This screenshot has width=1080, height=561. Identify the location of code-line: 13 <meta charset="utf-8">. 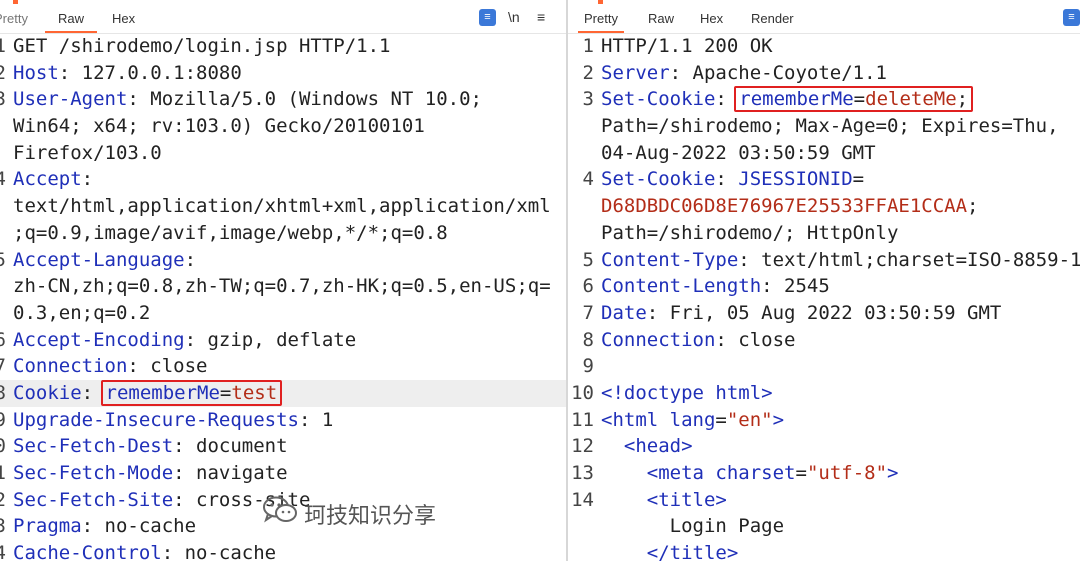
(824, 473).